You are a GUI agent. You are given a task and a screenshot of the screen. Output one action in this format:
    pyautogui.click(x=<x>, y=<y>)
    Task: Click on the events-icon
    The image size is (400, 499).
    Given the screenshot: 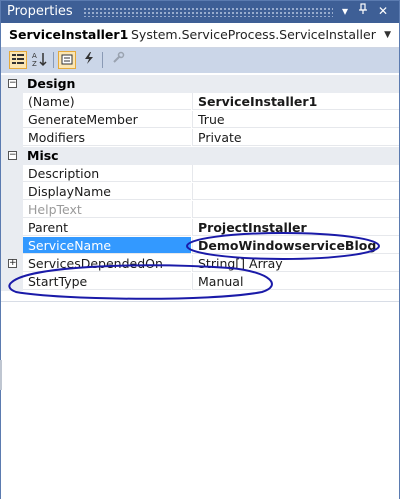 What is the action you would take?
    pyautogui.click(x=89, y=60)
    